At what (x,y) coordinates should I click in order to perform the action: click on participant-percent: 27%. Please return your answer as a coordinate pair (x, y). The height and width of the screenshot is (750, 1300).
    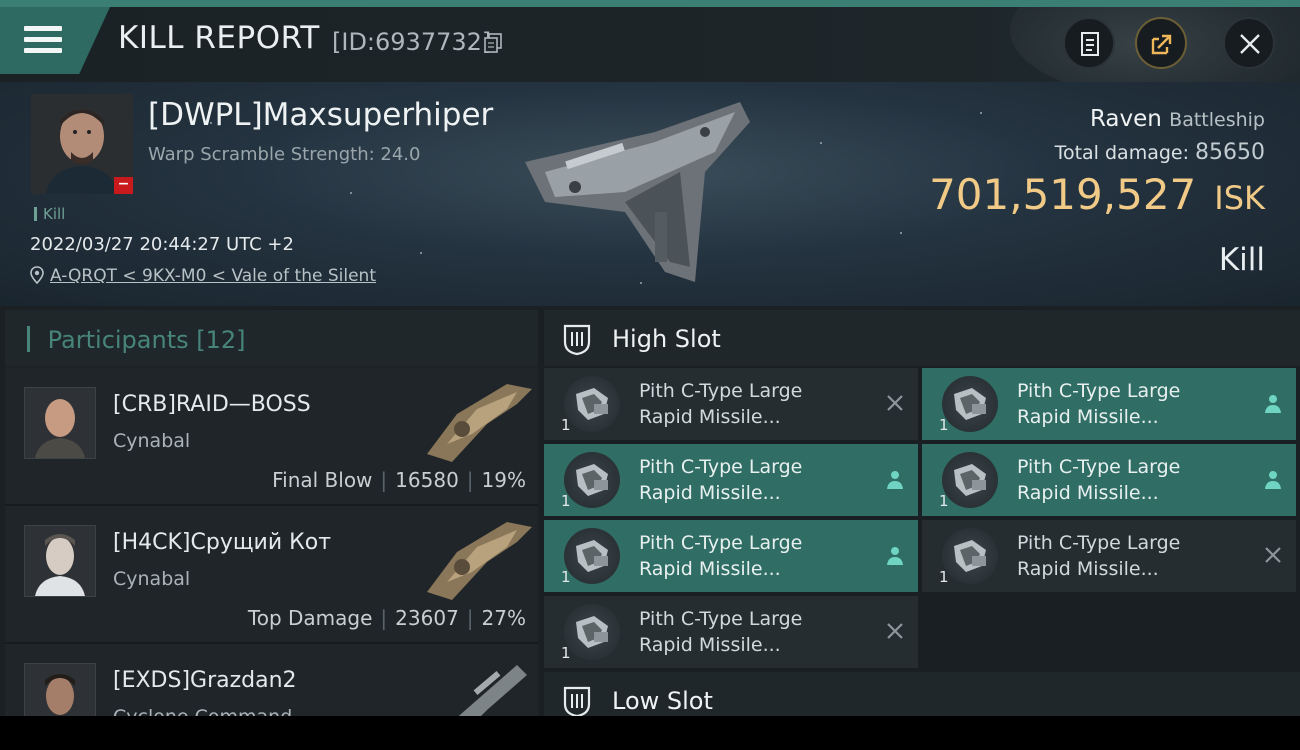
    Looking at the image, I should click on (503, 618).